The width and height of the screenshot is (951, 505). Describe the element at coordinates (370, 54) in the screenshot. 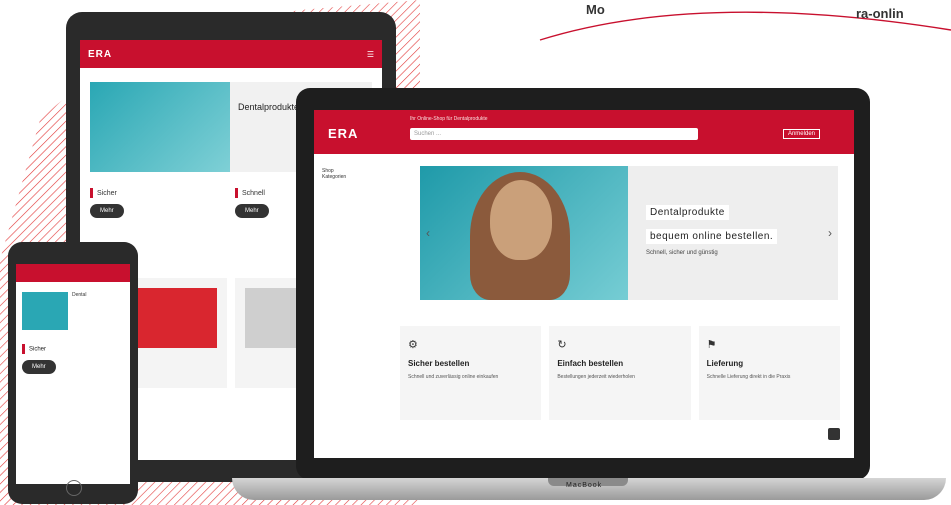

I see `tablet-menu-icon: ☰` at that location.